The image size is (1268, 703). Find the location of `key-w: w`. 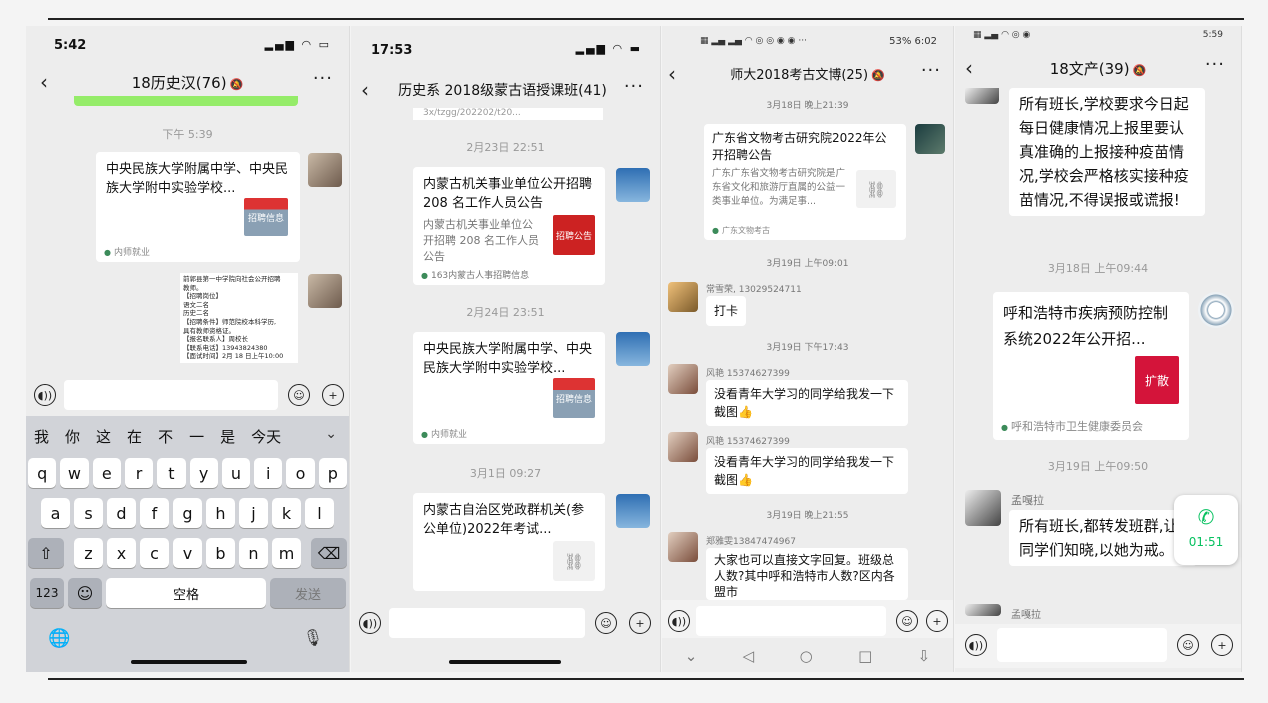

key-w: w is located at coordinates (74, 473).